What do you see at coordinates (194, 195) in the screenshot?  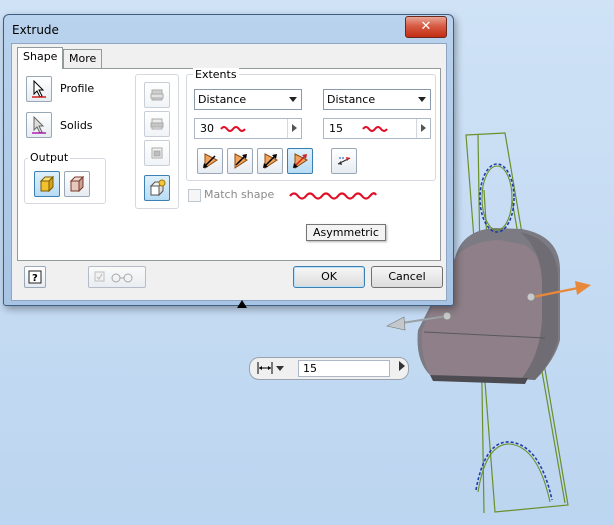 I see `match-shape-checkbox` at bounding box center [194, 195].